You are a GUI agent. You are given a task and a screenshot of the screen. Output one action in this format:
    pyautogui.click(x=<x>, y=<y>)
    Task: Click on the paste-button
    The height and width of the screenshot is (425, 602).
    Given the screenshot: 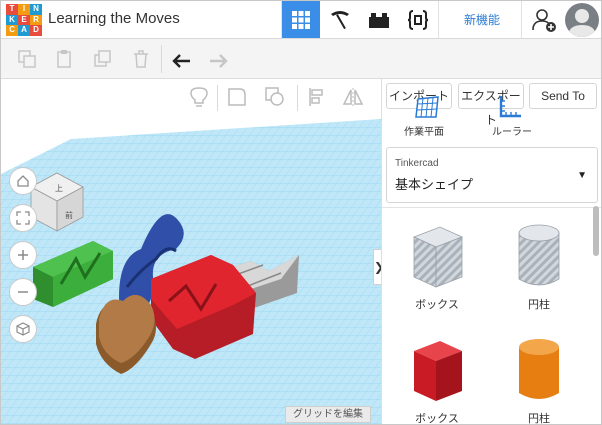 What is the action you would take?
    pyautogui.click(x=65, y=59)
    